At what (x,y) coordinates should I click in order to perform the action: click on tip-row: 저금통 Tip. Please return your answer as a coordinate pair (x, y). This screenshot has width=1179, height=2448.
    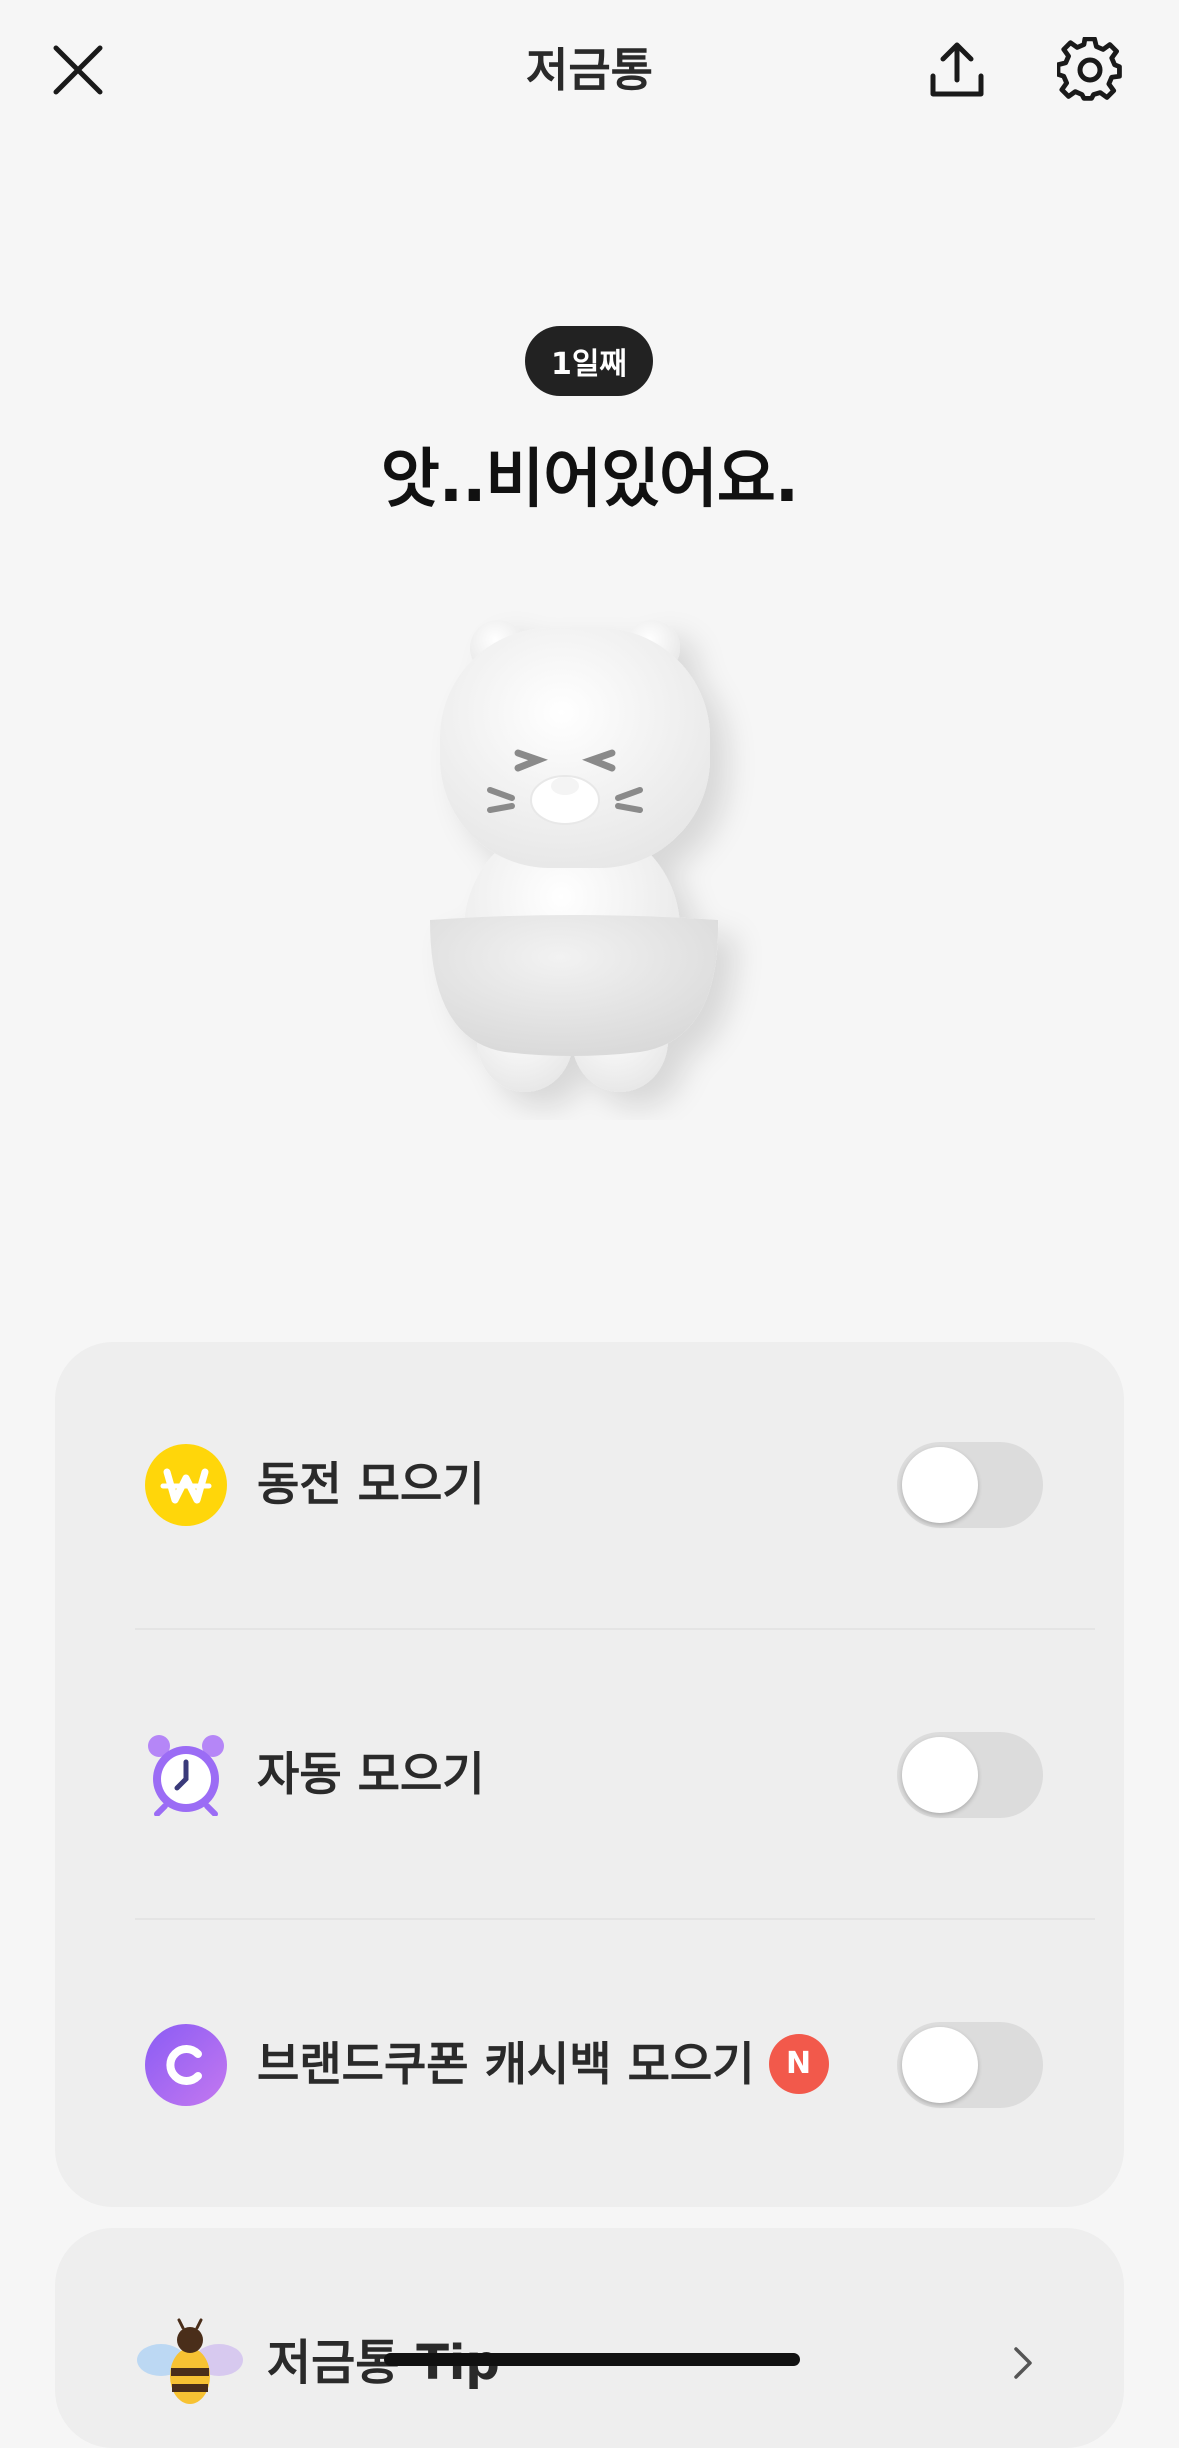
    Looking at the image, I should click on (589, 2338).